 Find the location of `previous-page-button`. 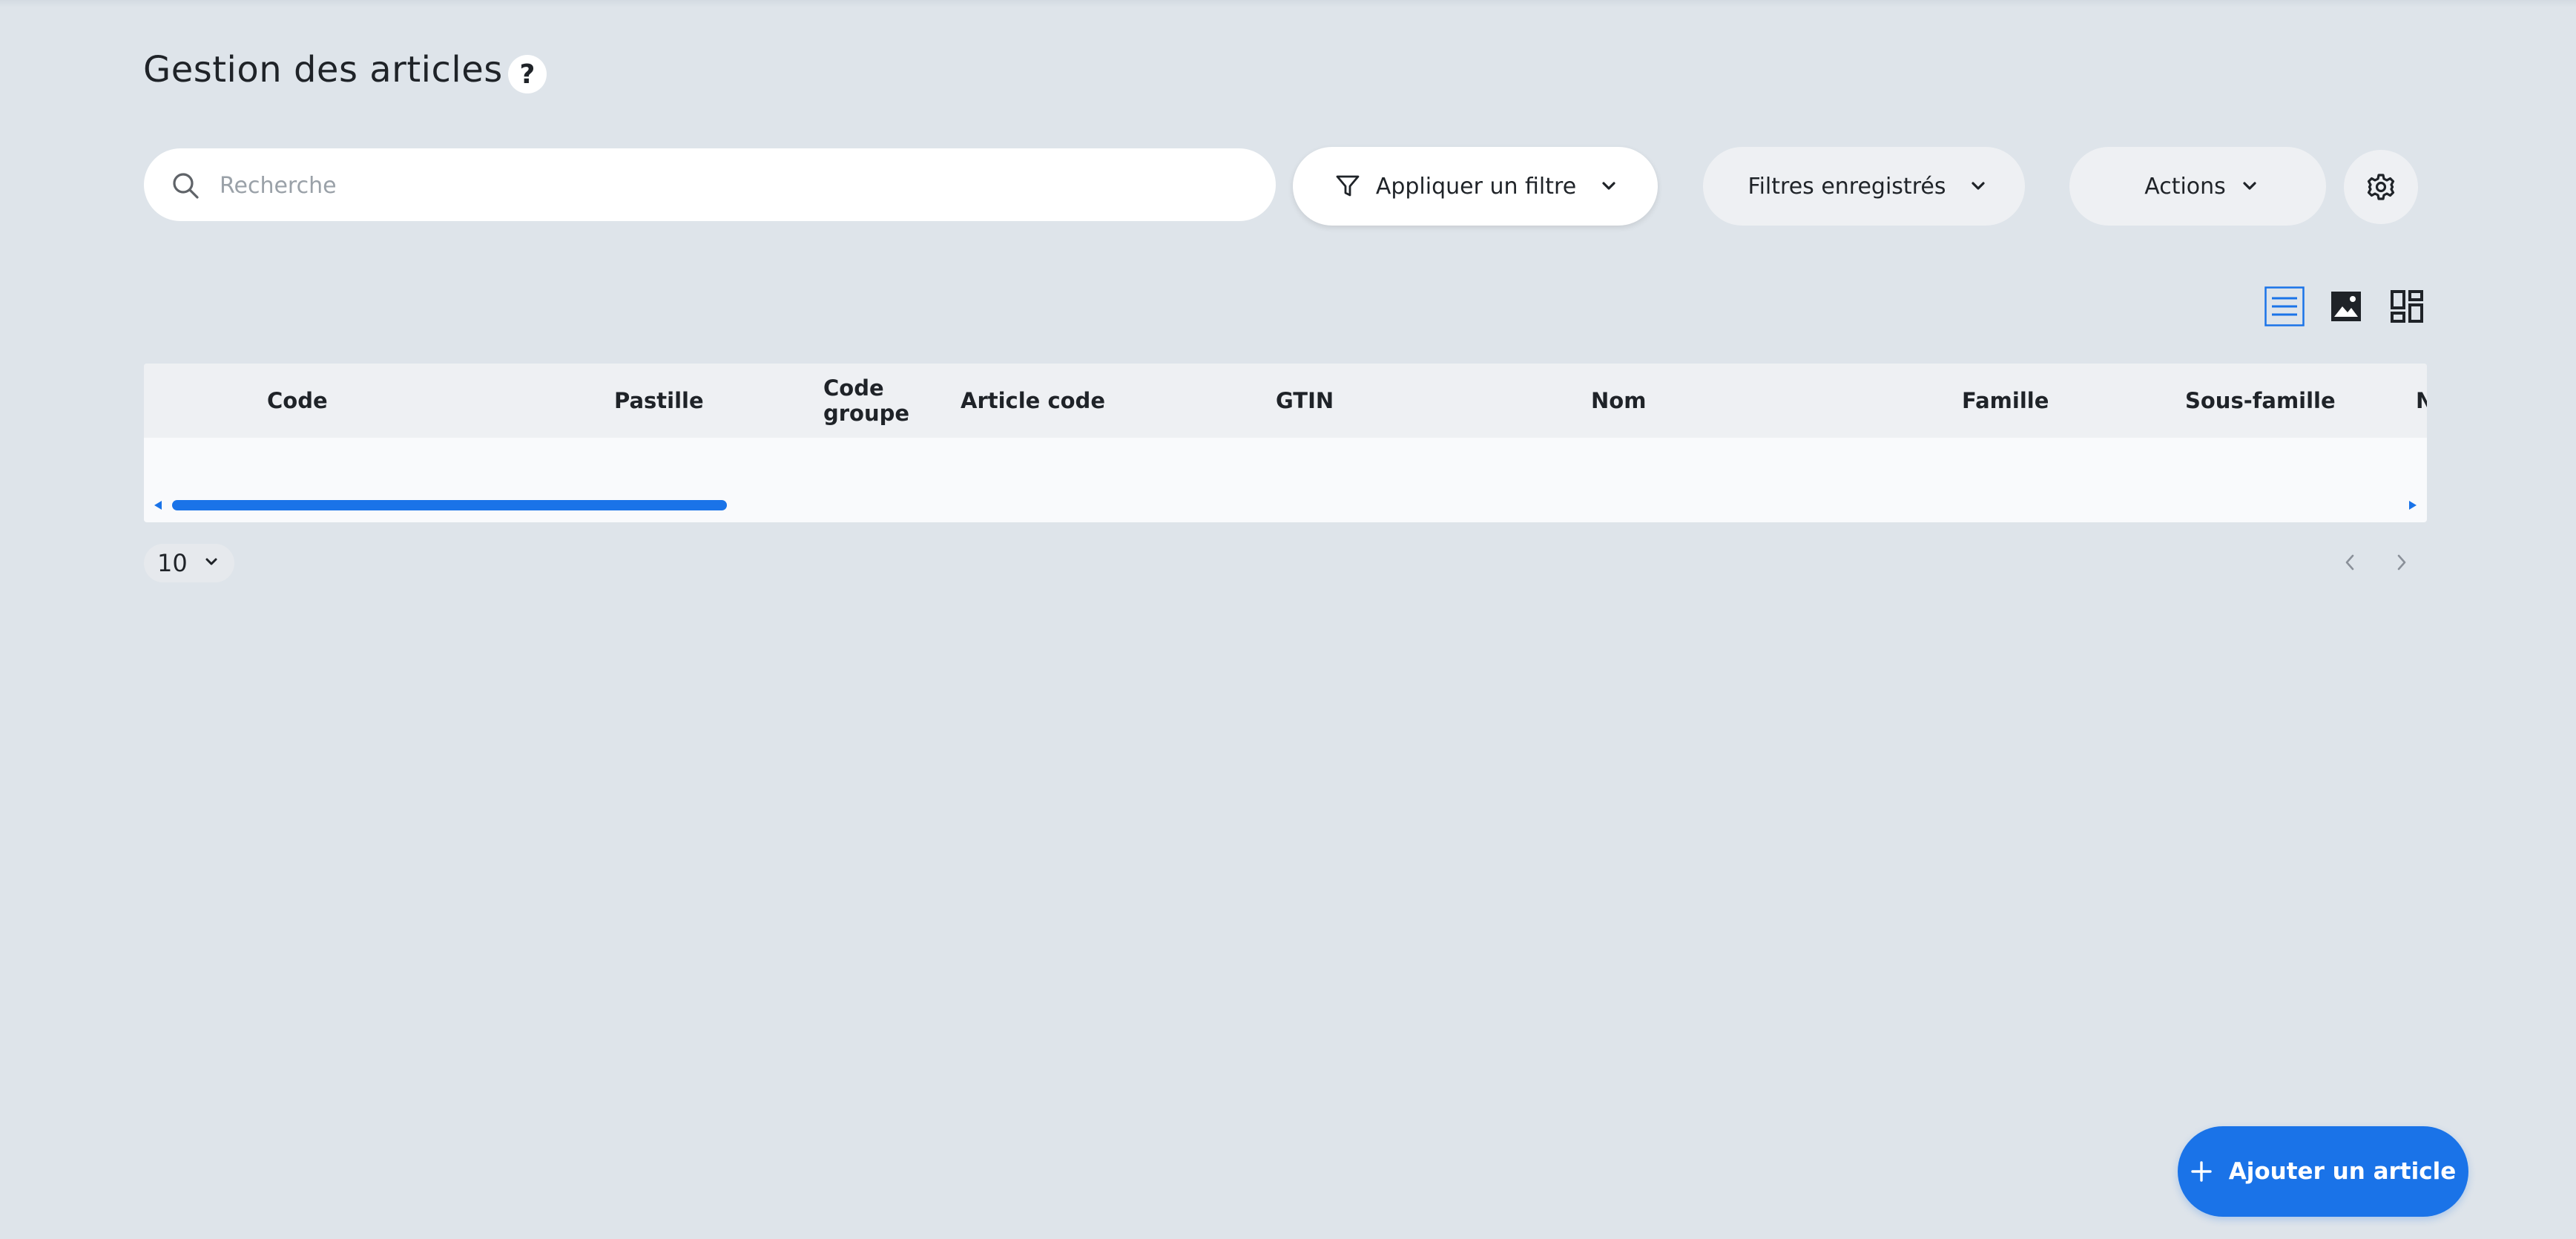

previous-page-button is located at coordinates (2350, 562).